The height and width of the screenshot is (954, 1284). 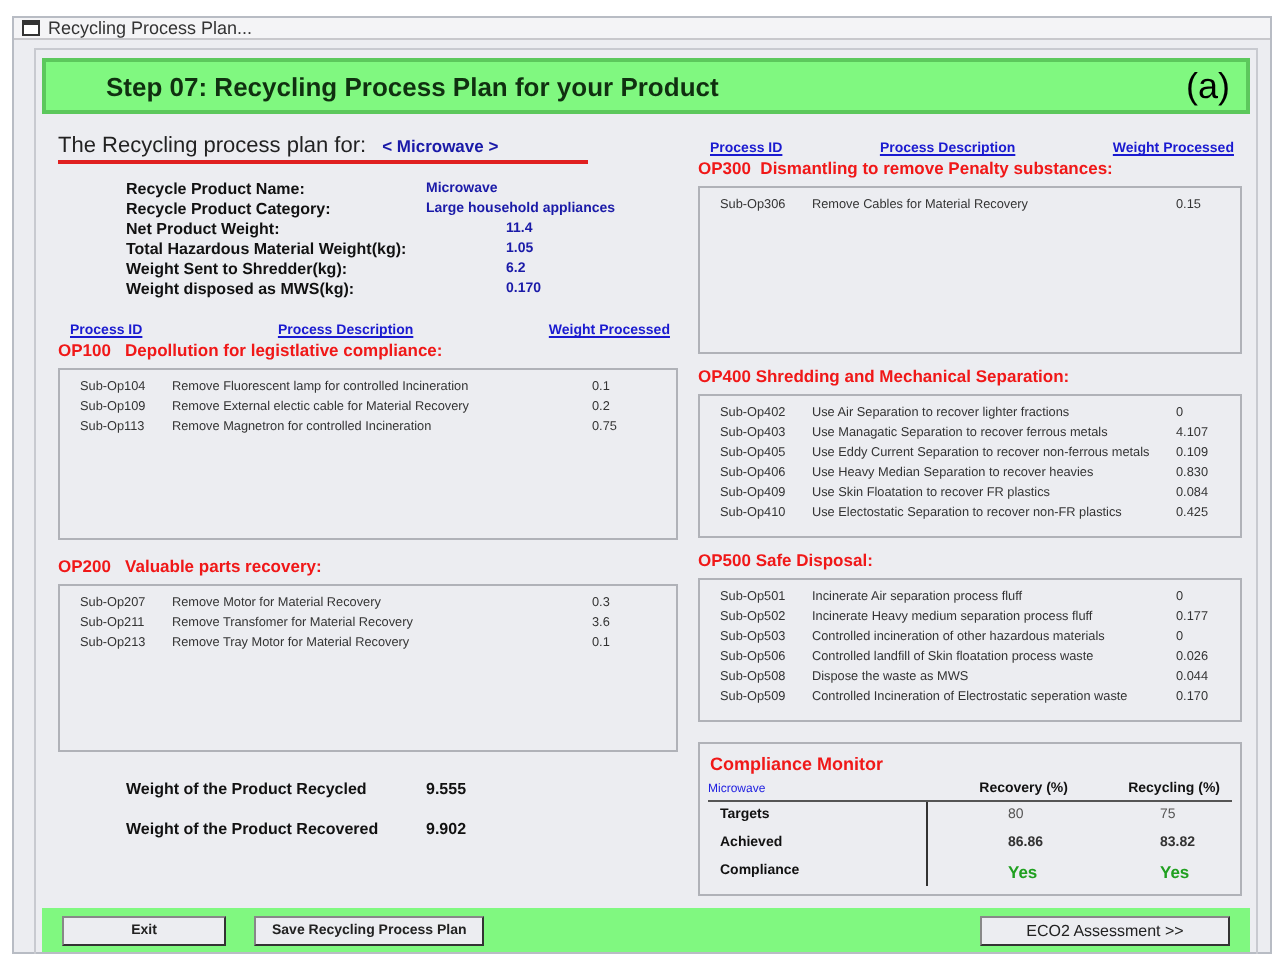 I want to click on section-title: OP200 Valuable parts recovery:, so click(x=191, y=566).